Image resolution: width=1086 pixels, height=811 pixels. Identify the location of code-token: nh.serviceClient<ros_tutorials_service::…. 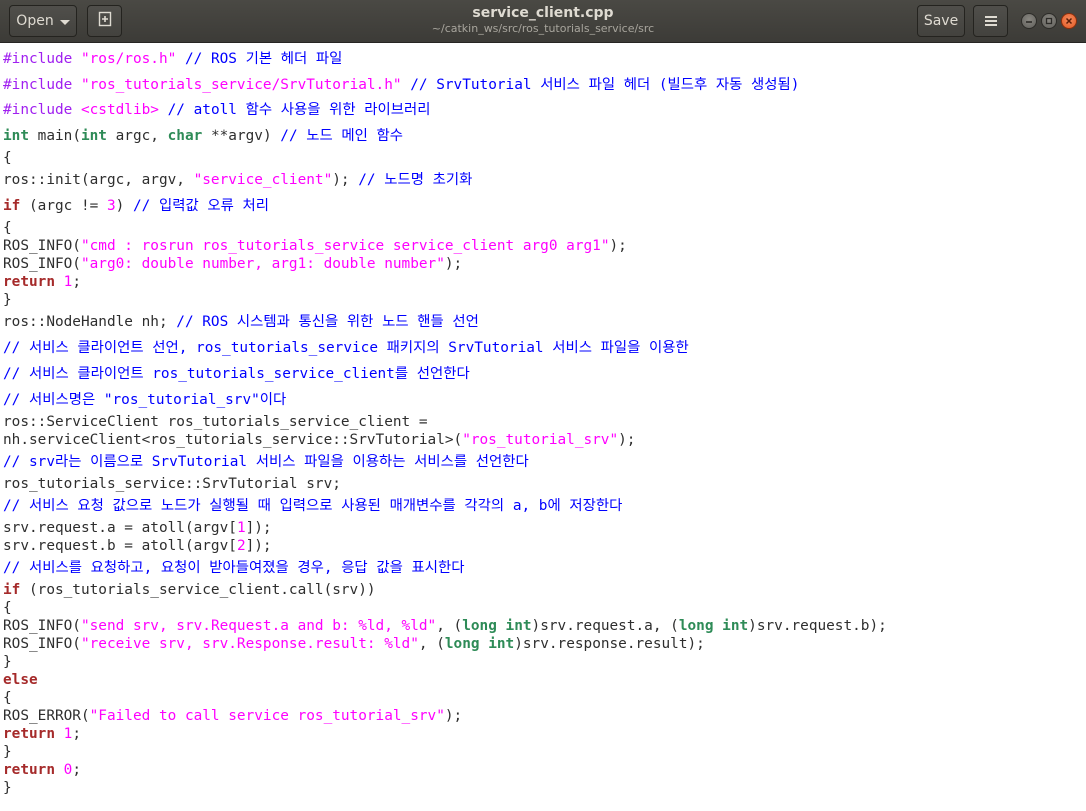
(233, 440).